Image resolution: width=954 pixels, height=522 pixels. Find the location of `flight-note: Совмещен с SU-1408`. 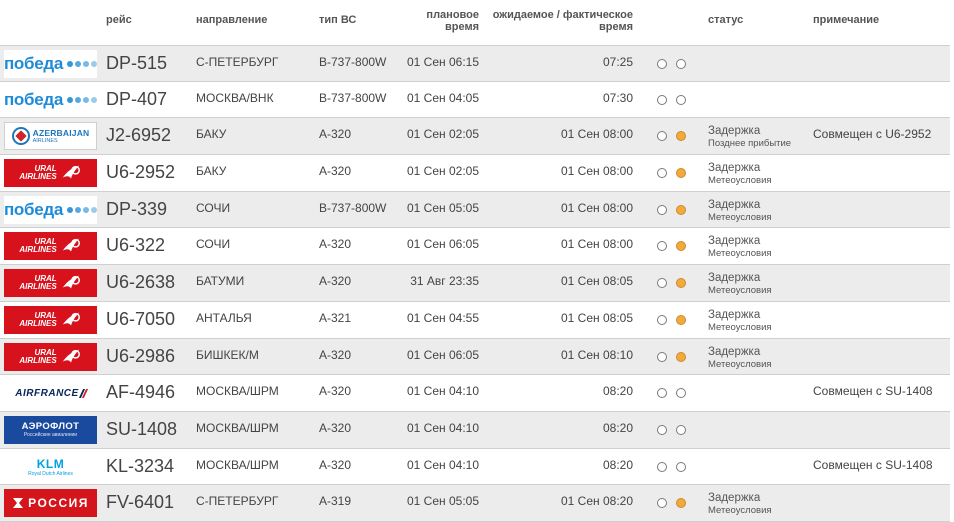

flight-note: Совмещен с SU-1408 is located at coordinates (873, 391).